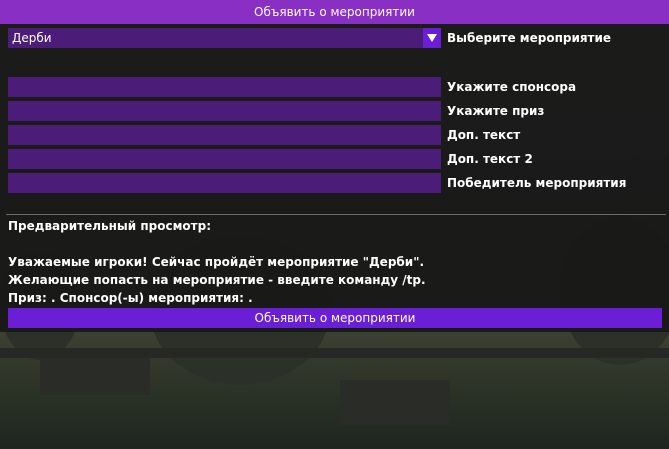 The image size is (669, 449). What do you see at coordinates (335, 318) in the screenshot?
I see `announce-button: Объявить о мероприятии` at bounding box center [335, 318].